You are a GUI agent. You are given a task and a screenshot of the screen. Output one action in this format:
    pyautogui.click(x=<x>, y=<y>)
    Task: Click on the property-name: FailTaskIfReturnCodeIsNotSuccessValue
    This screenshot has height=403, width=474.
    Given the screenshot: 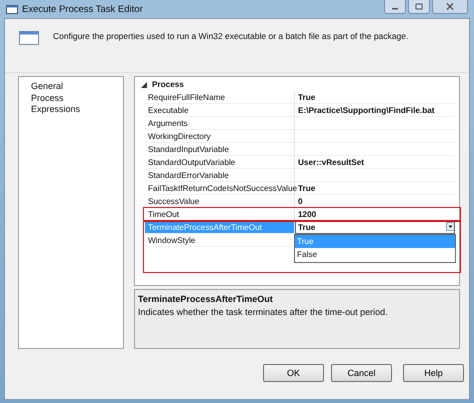 What is the action you would take?
    pyautogui.click(x=220, y=188)
    